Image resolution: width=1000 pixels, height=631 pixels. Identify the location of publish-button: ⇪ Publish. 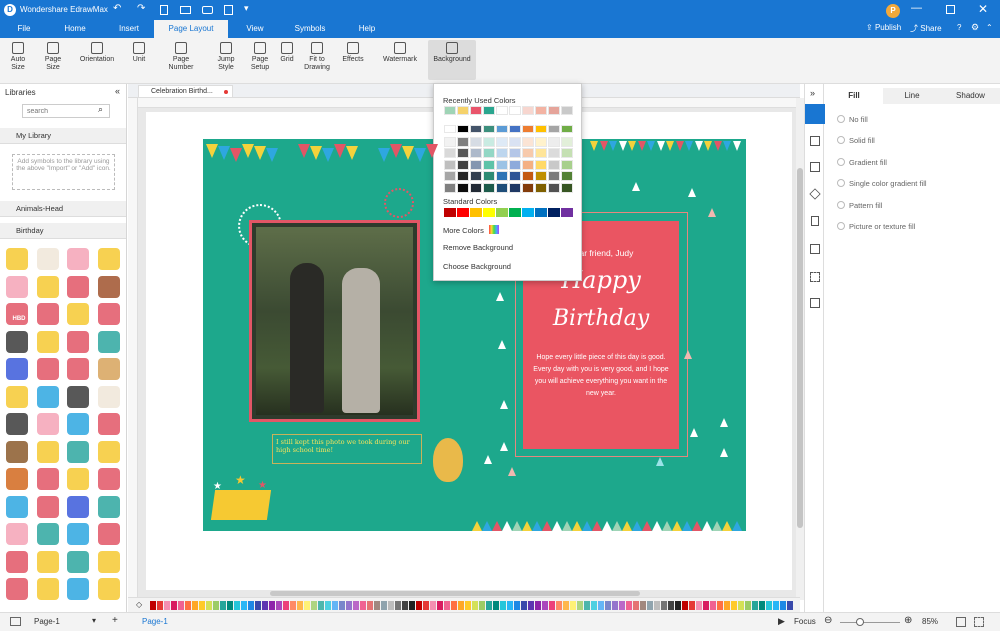
(883, 27).